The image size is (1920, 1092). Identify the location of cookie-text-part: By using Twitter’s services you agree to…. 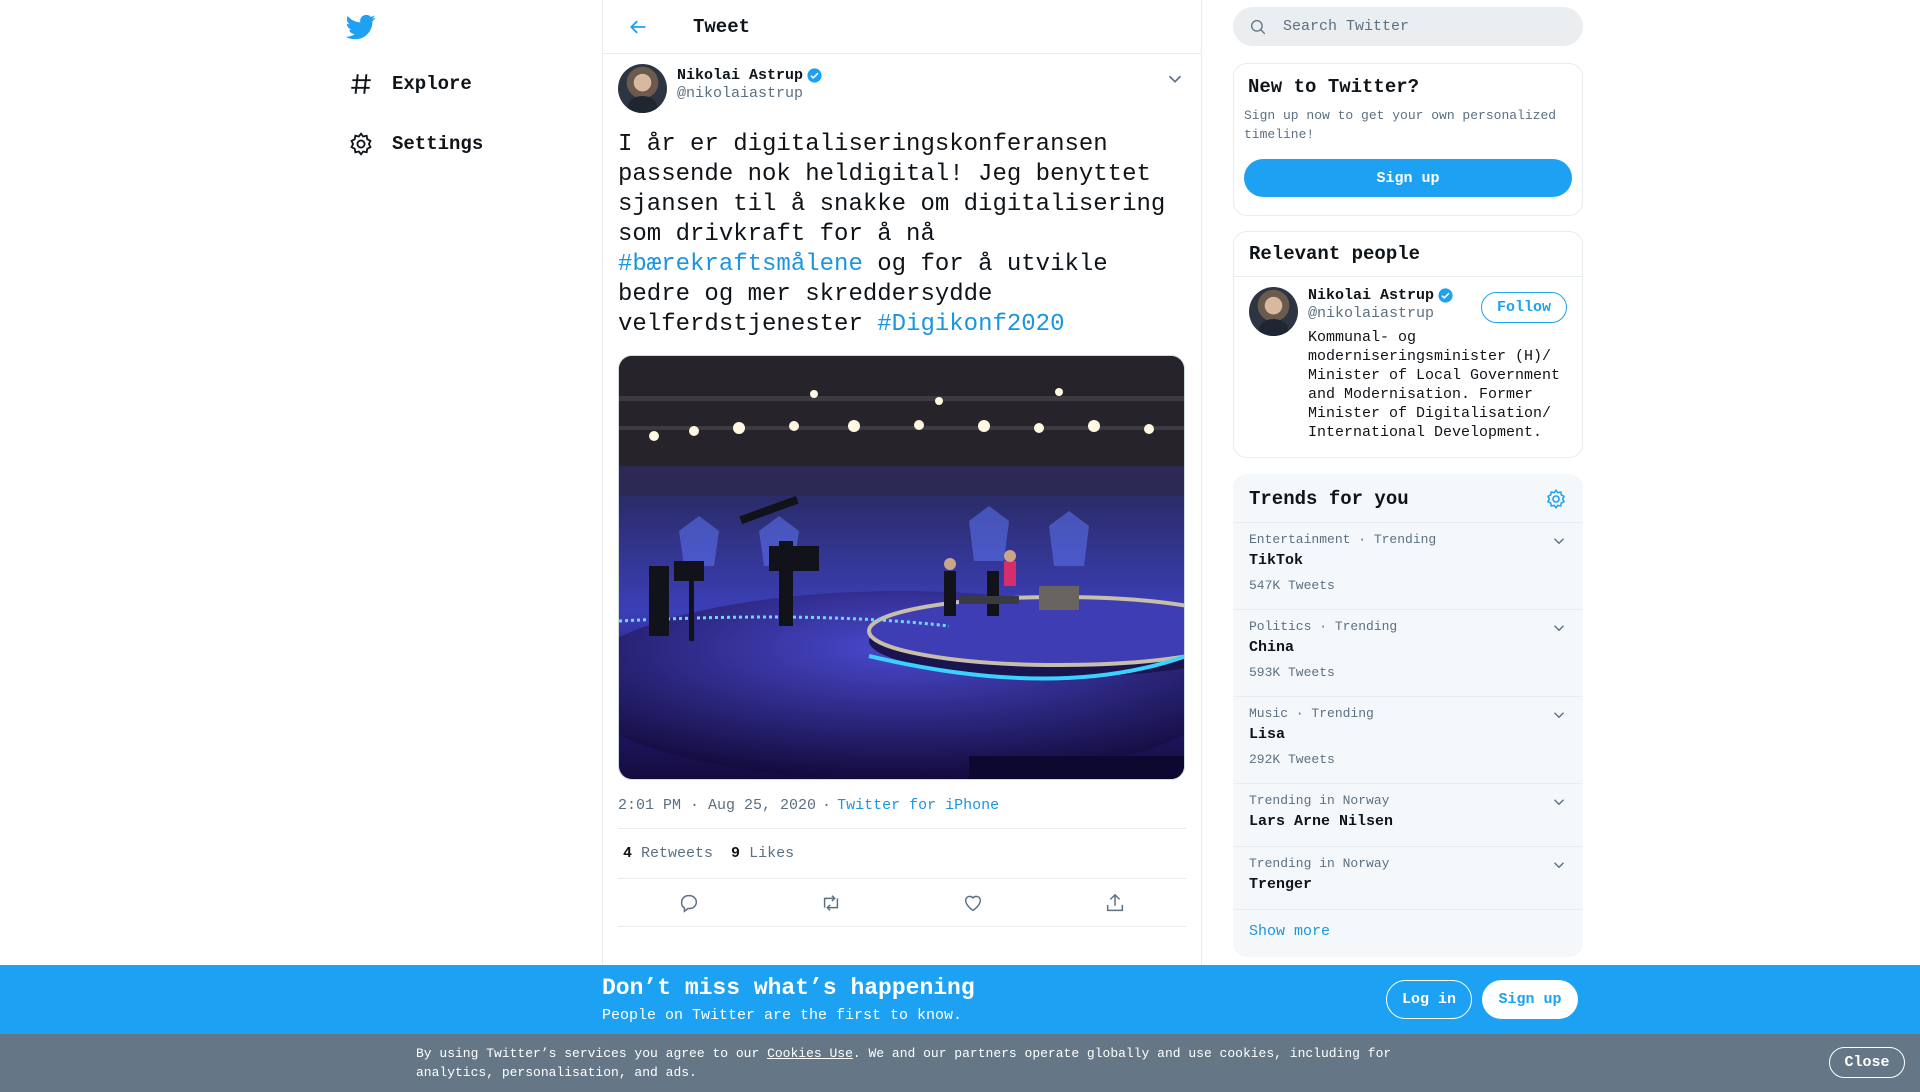
(592, 1053).